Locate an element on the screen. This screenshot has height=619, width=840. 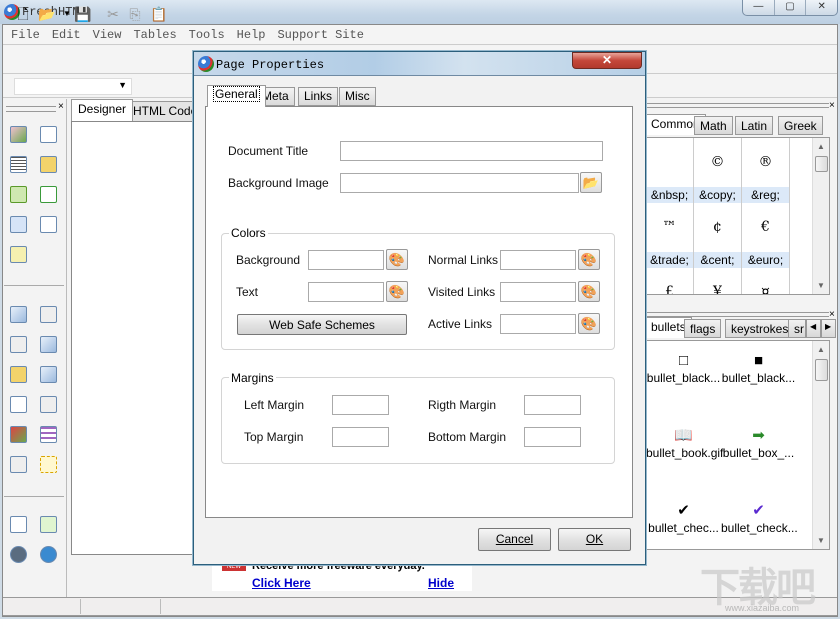
anchor-icon is located at coordinates (18, 224).